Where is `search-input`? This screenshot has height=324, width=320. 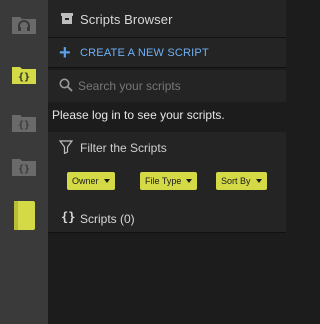
search-input is located at coordinates (178, 86).